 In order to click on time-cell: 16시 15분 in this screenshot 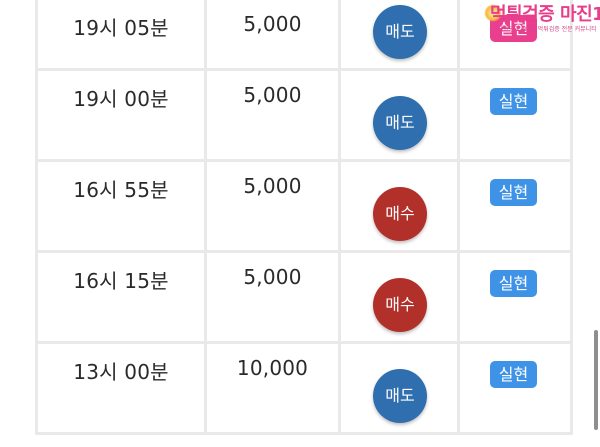, I will do `click(122, 297)`.